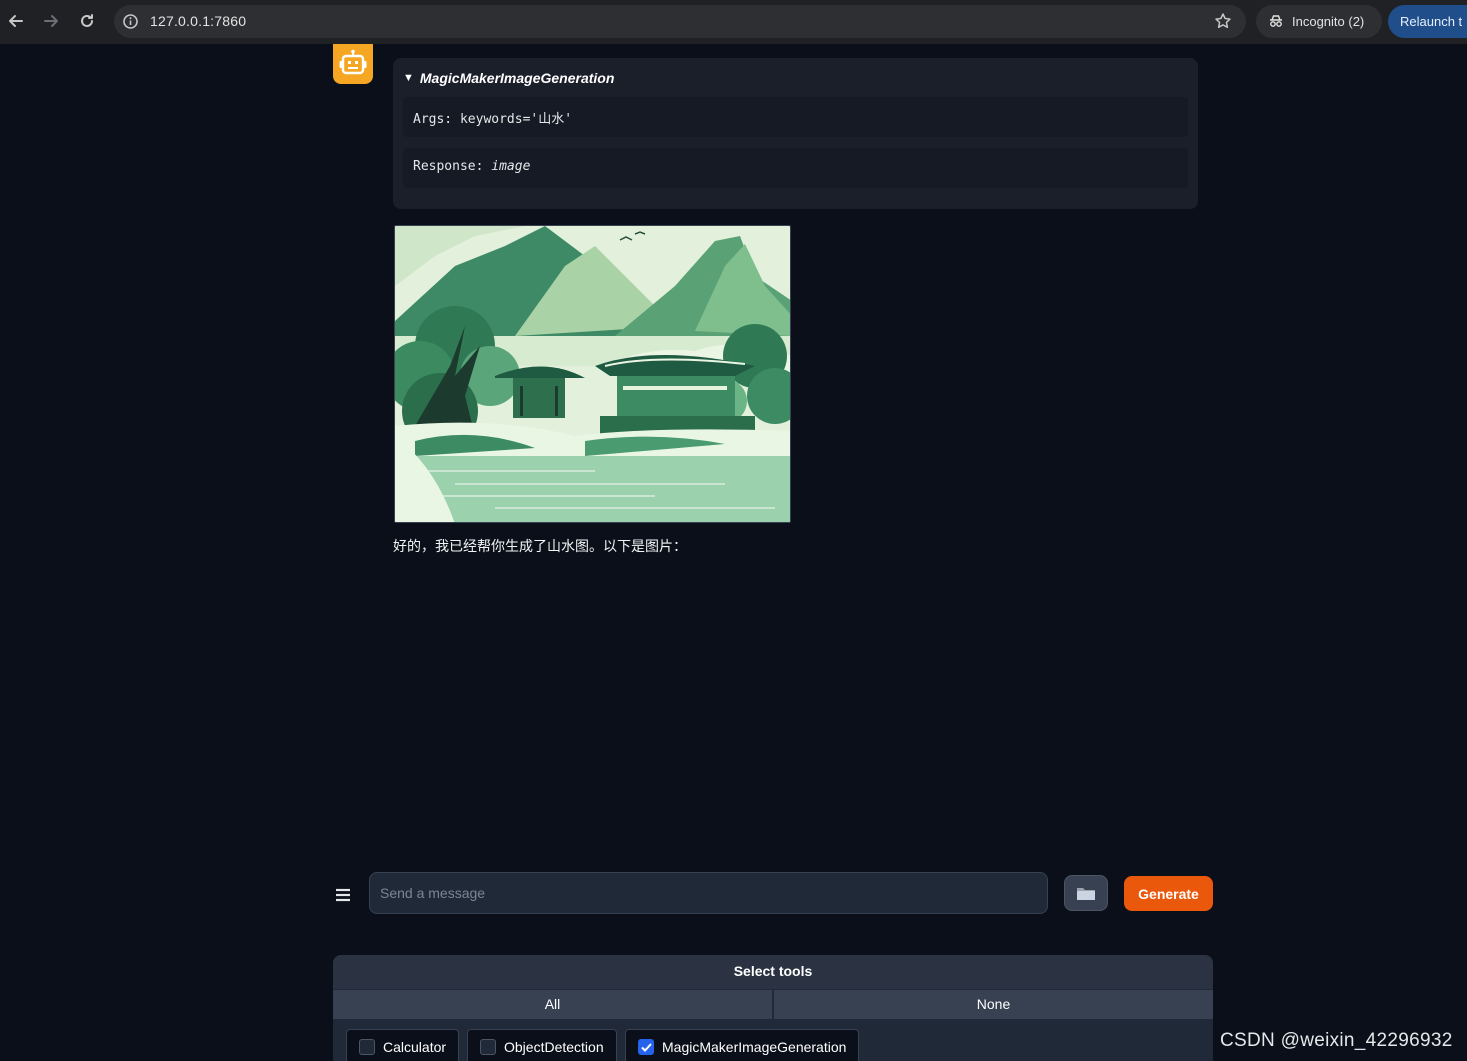  Describe the element at coordinates (517, 78) in the screenshot. I see `tool-name: MagicMakerImageGeneration` at that location.